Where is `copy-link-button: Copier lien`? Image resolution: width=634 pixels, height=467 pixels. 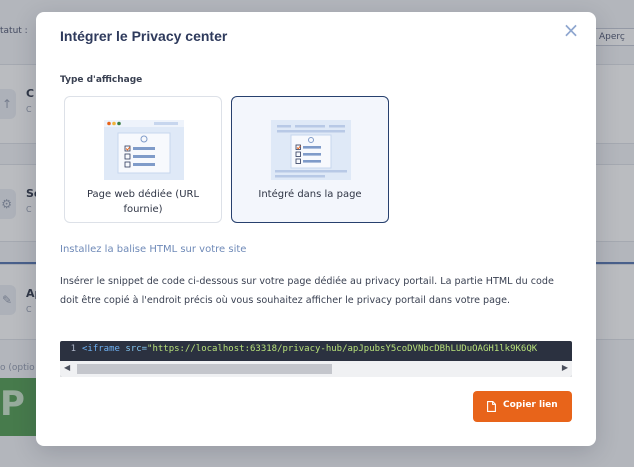 copy-link-button: Copier lien is located at coordinates (522, 406).